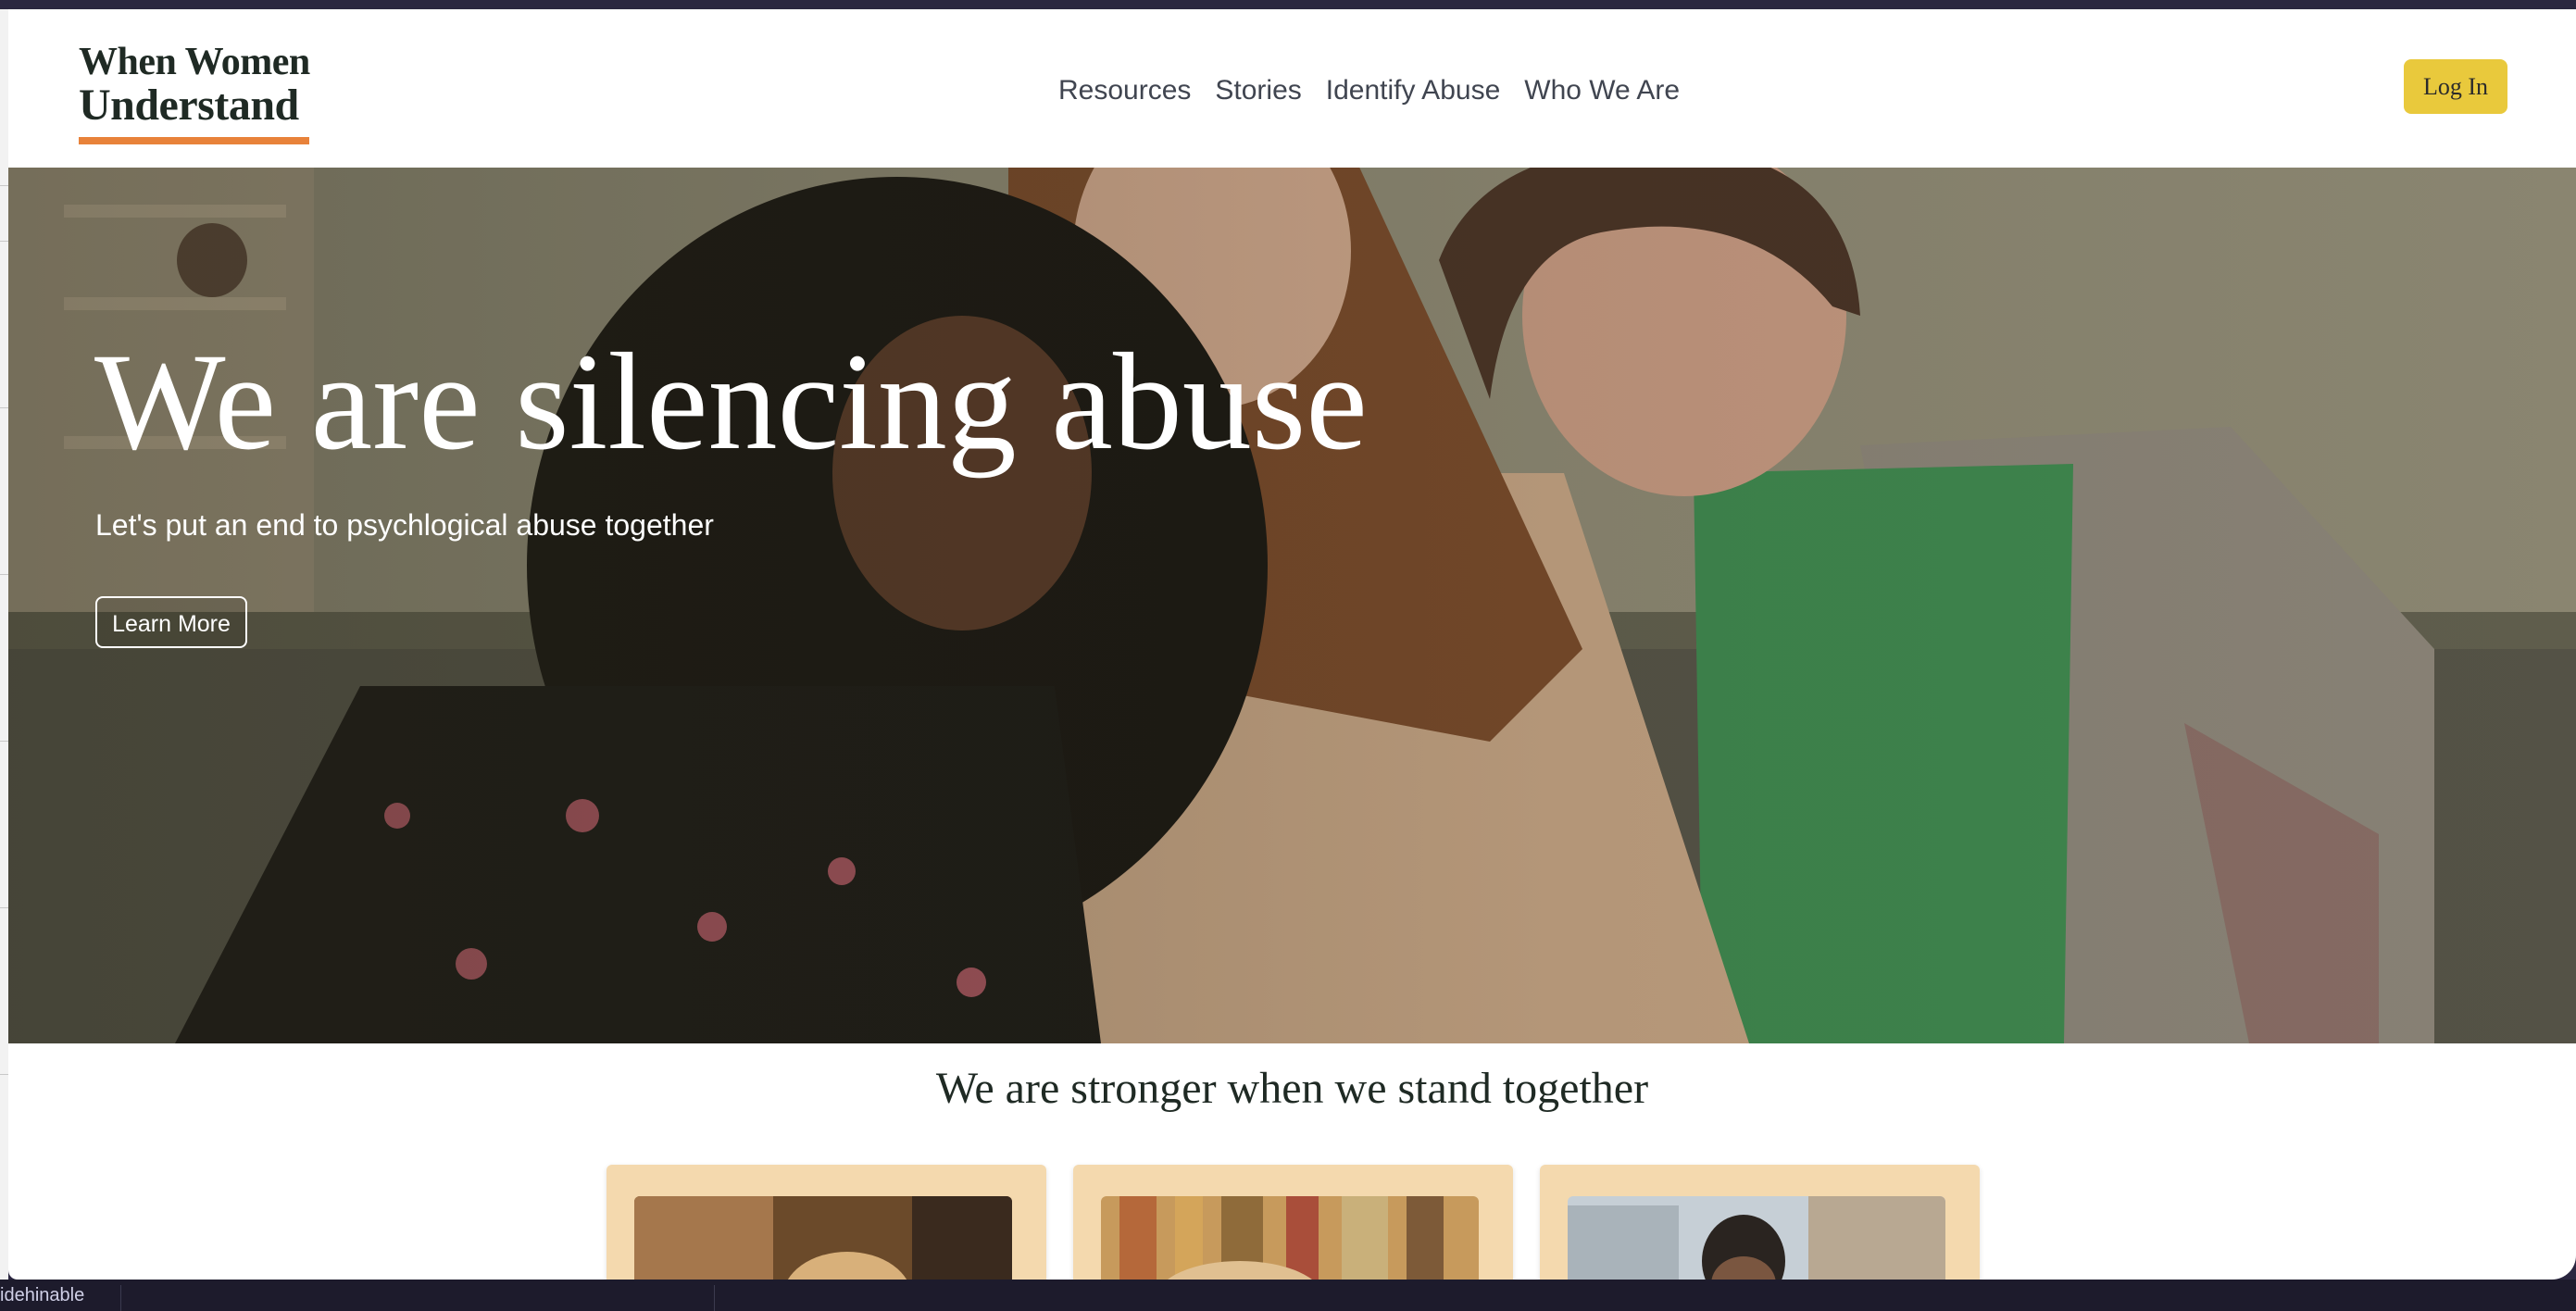 This screenshot has width=2576, height=1311. Describe the element at coordinates (171, 622) in the screenshot. I see `learn-more-button: Learn More` at that location.